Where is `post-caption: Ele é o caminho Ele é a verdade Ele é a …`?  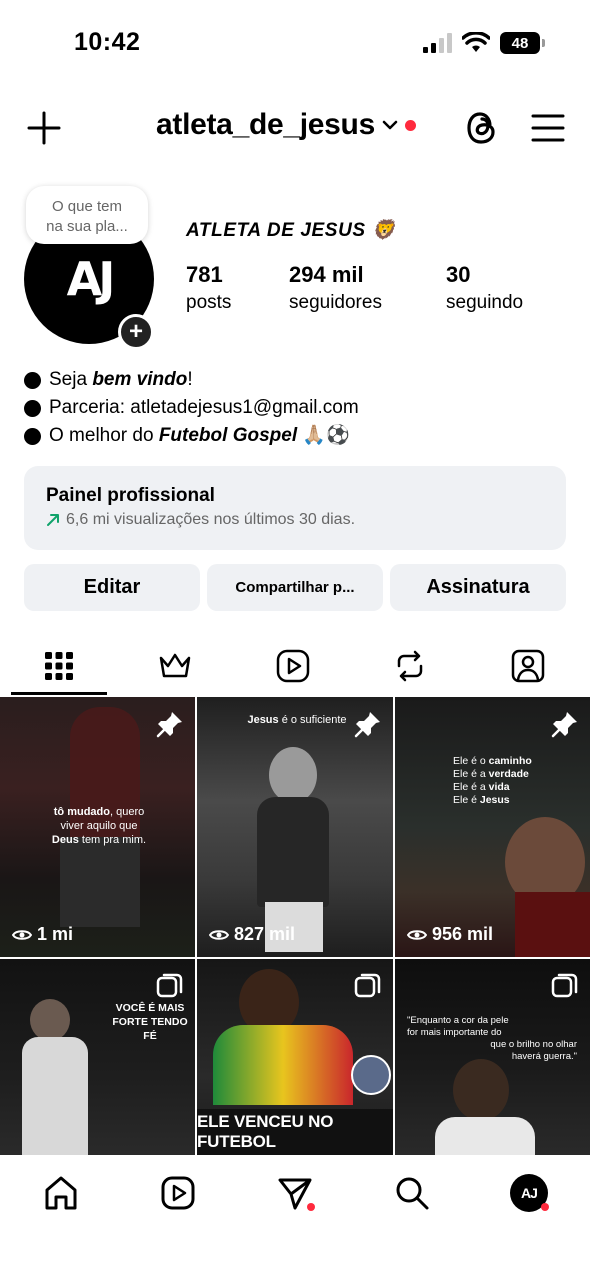 post-caption: Ele é o caminho Ele é a verdade Ele é a … is located at coordinates (492, 780).